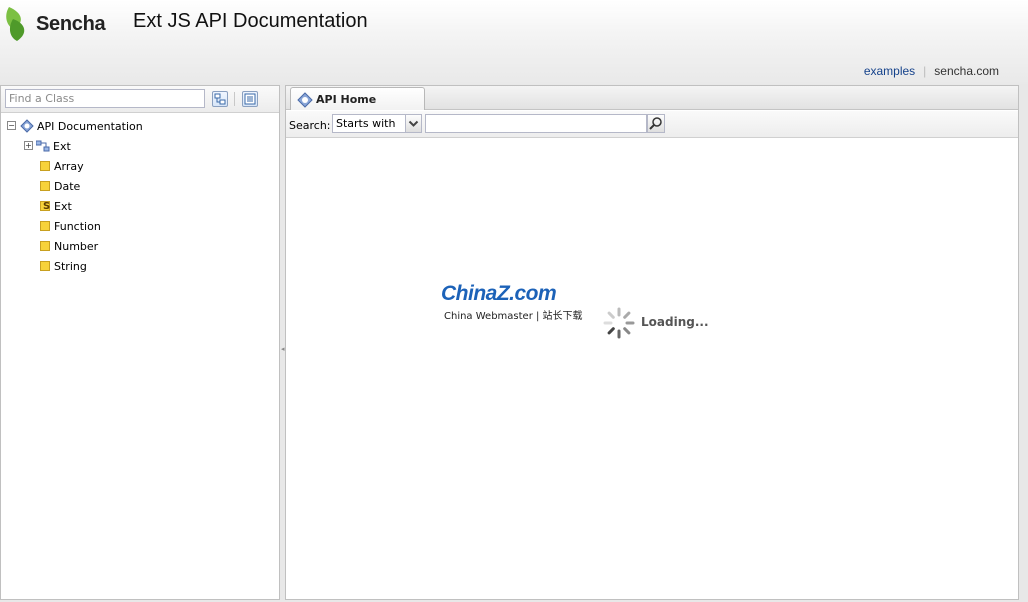 The image size is (1028, 602). I want to click on search-mode-select: Starts with, so click(377, 123).